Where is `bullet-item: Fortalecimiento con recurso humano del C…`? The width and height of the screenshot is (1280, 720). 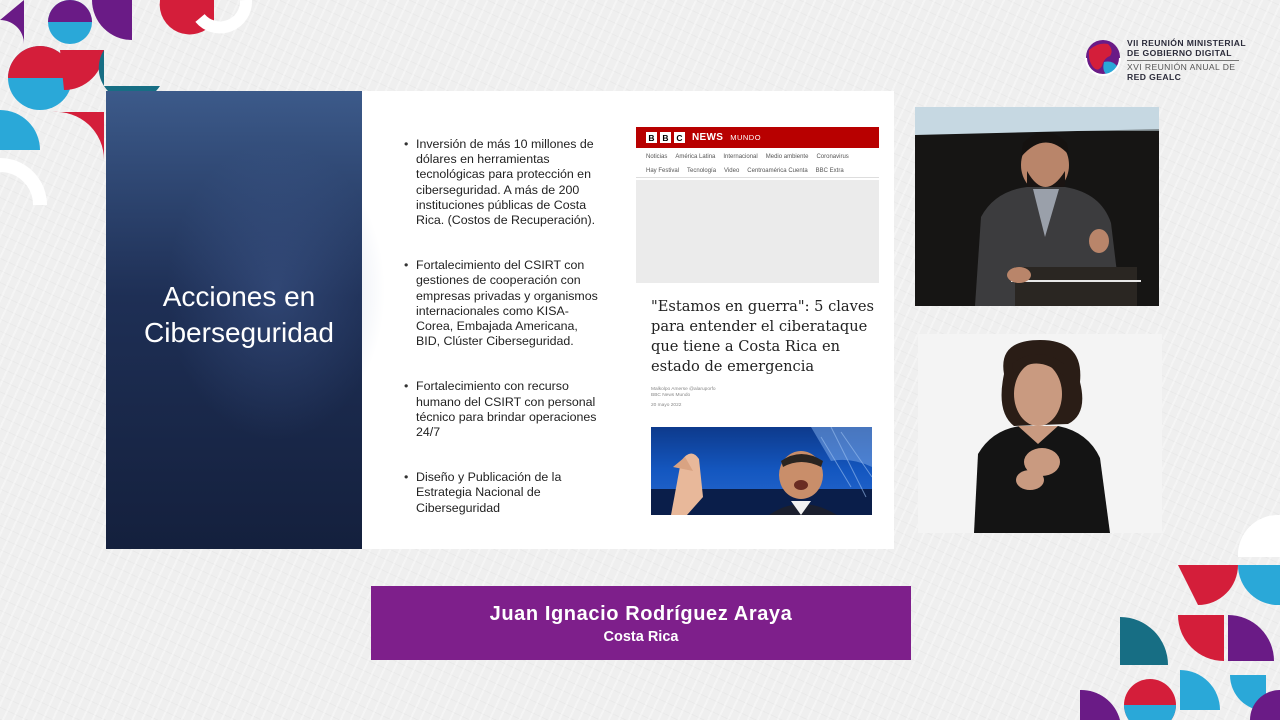 bullet-item: Fortalecimiento con recurso humano del C… is located at coordinates (504, 409).